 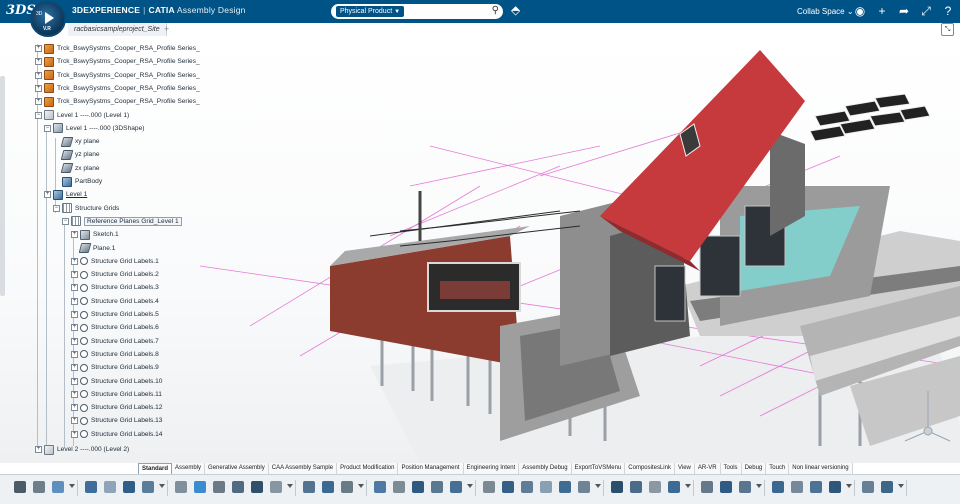 I want to click on tree-node: − Level 1 ----.000 (3DShape), so click(x=94, y=128).